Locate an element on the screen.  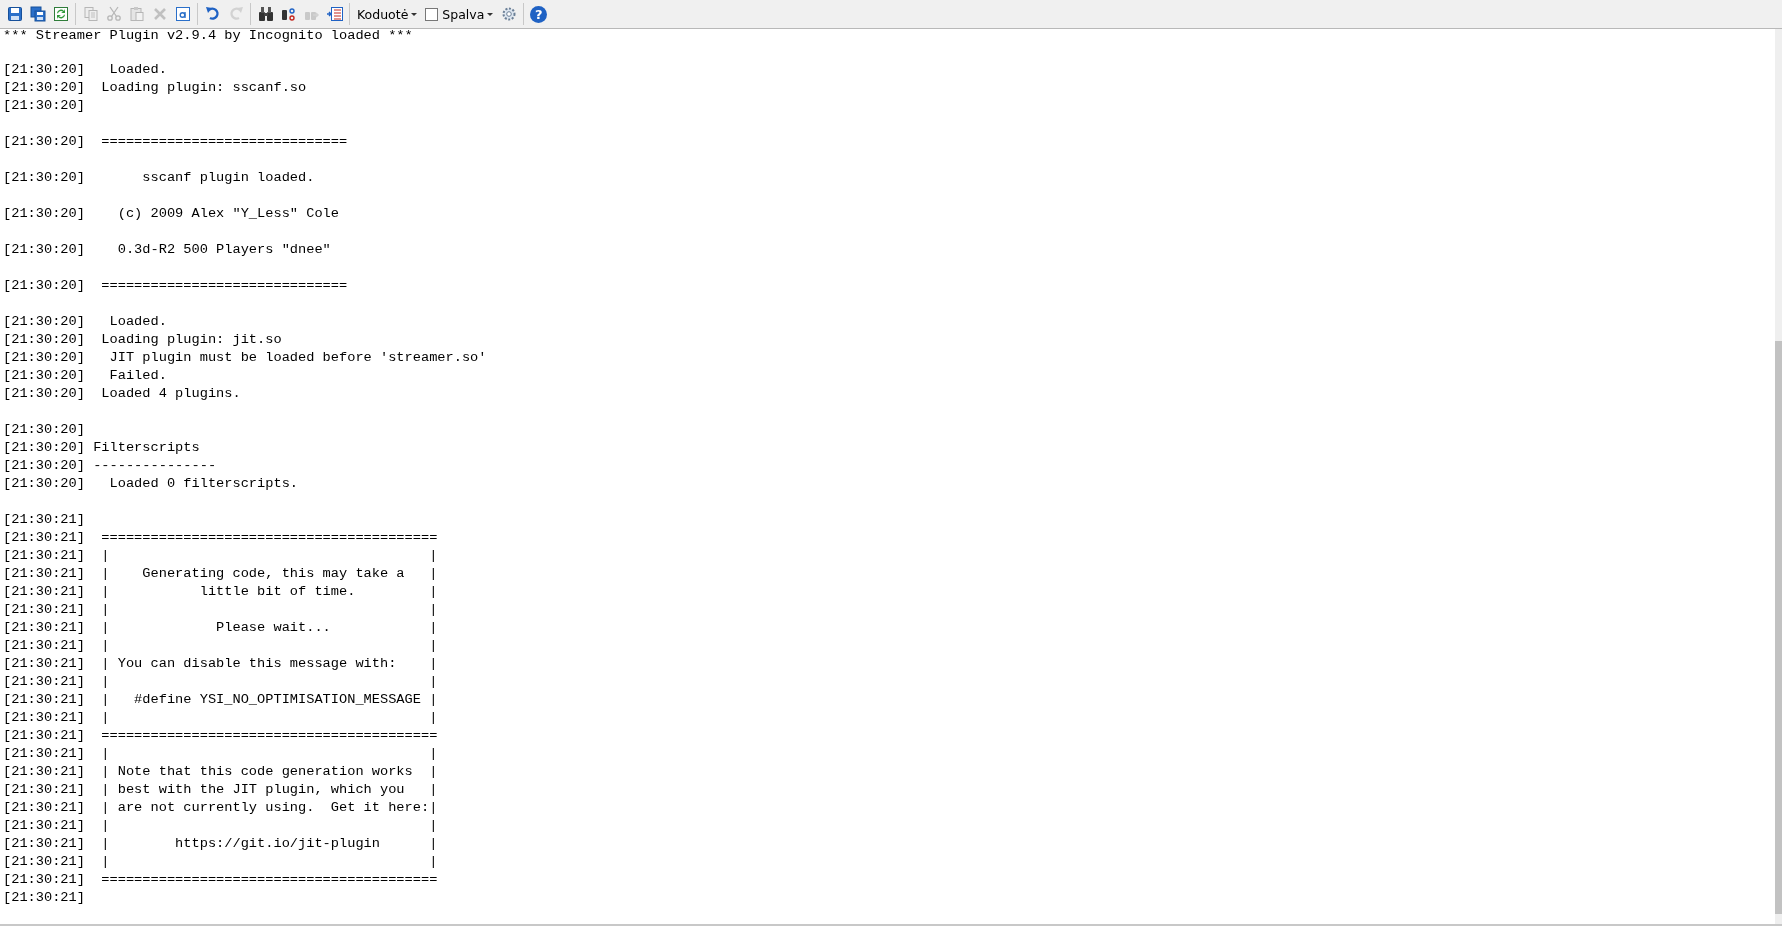
log-line: [21:30:20] (c) 2009 Alex "Y_Less" Cole is located at coordinates (171, 213).